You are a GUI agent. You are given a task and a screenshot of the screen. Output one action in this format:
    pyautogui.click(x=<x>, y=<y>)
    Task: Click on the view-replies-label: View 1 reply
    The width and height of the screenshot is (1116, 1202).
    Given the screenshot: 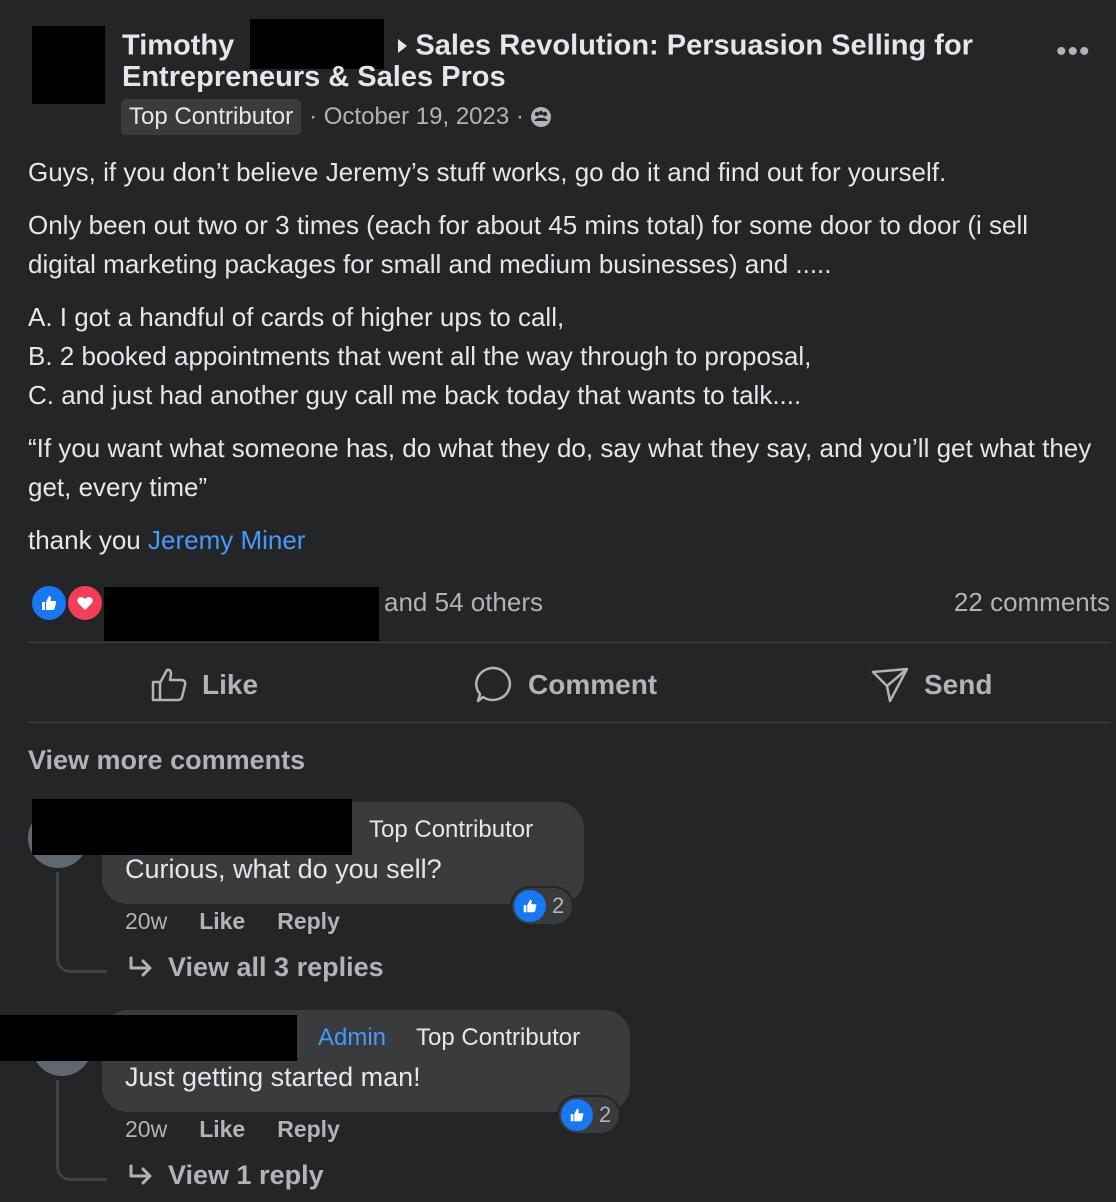 What is the action you would take?
    pyautogui.click(x=246, y=1175)
    